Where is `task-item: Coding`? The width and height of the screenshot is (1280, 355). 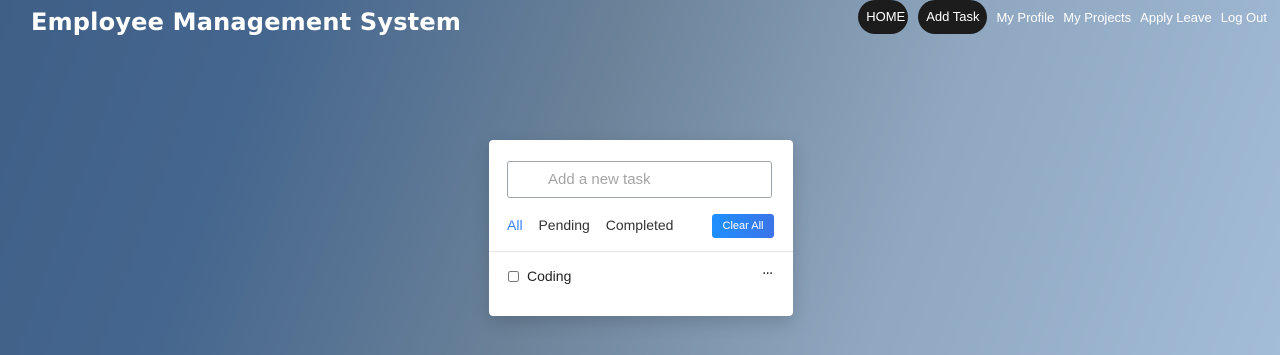
task-item: Coding is located at coordinates (539, 276).